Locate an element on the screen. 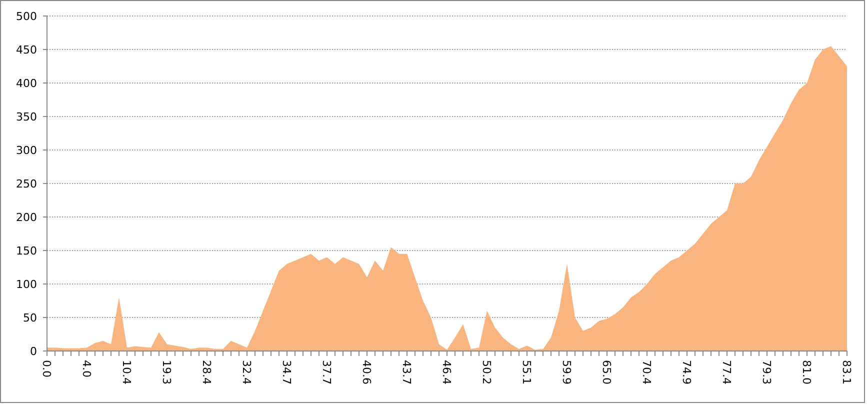 This screenshot has height=405, width=867. axis-label: 40.6 is located at coordinates (366, 372).